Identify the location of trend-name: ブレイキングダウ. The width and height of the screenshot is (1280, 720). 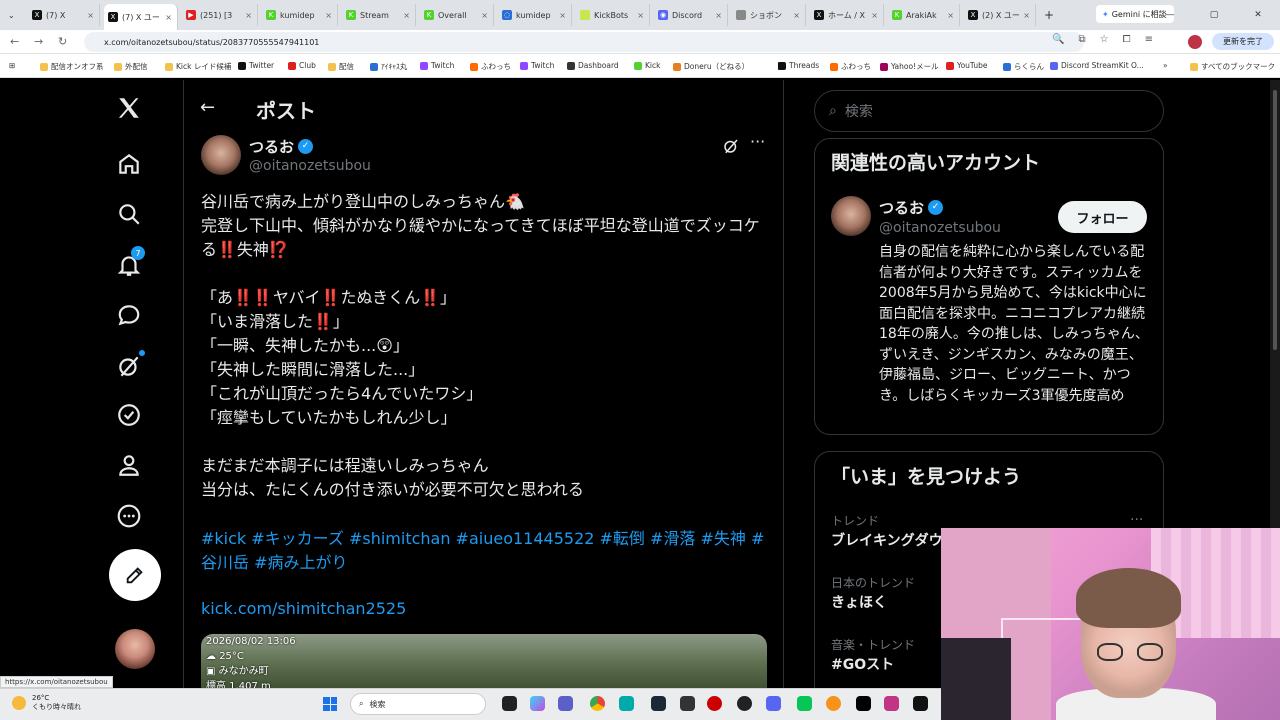
(887, 540).